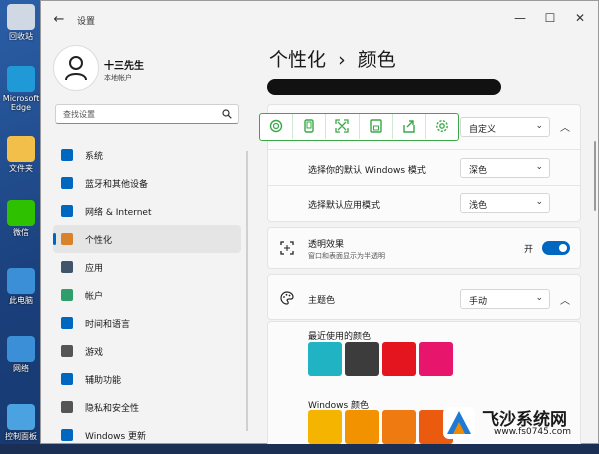  What do you see at coordinates (556, 248) in the screenshot?
I see `transparency-toggle` at bounding box center [556, 248].